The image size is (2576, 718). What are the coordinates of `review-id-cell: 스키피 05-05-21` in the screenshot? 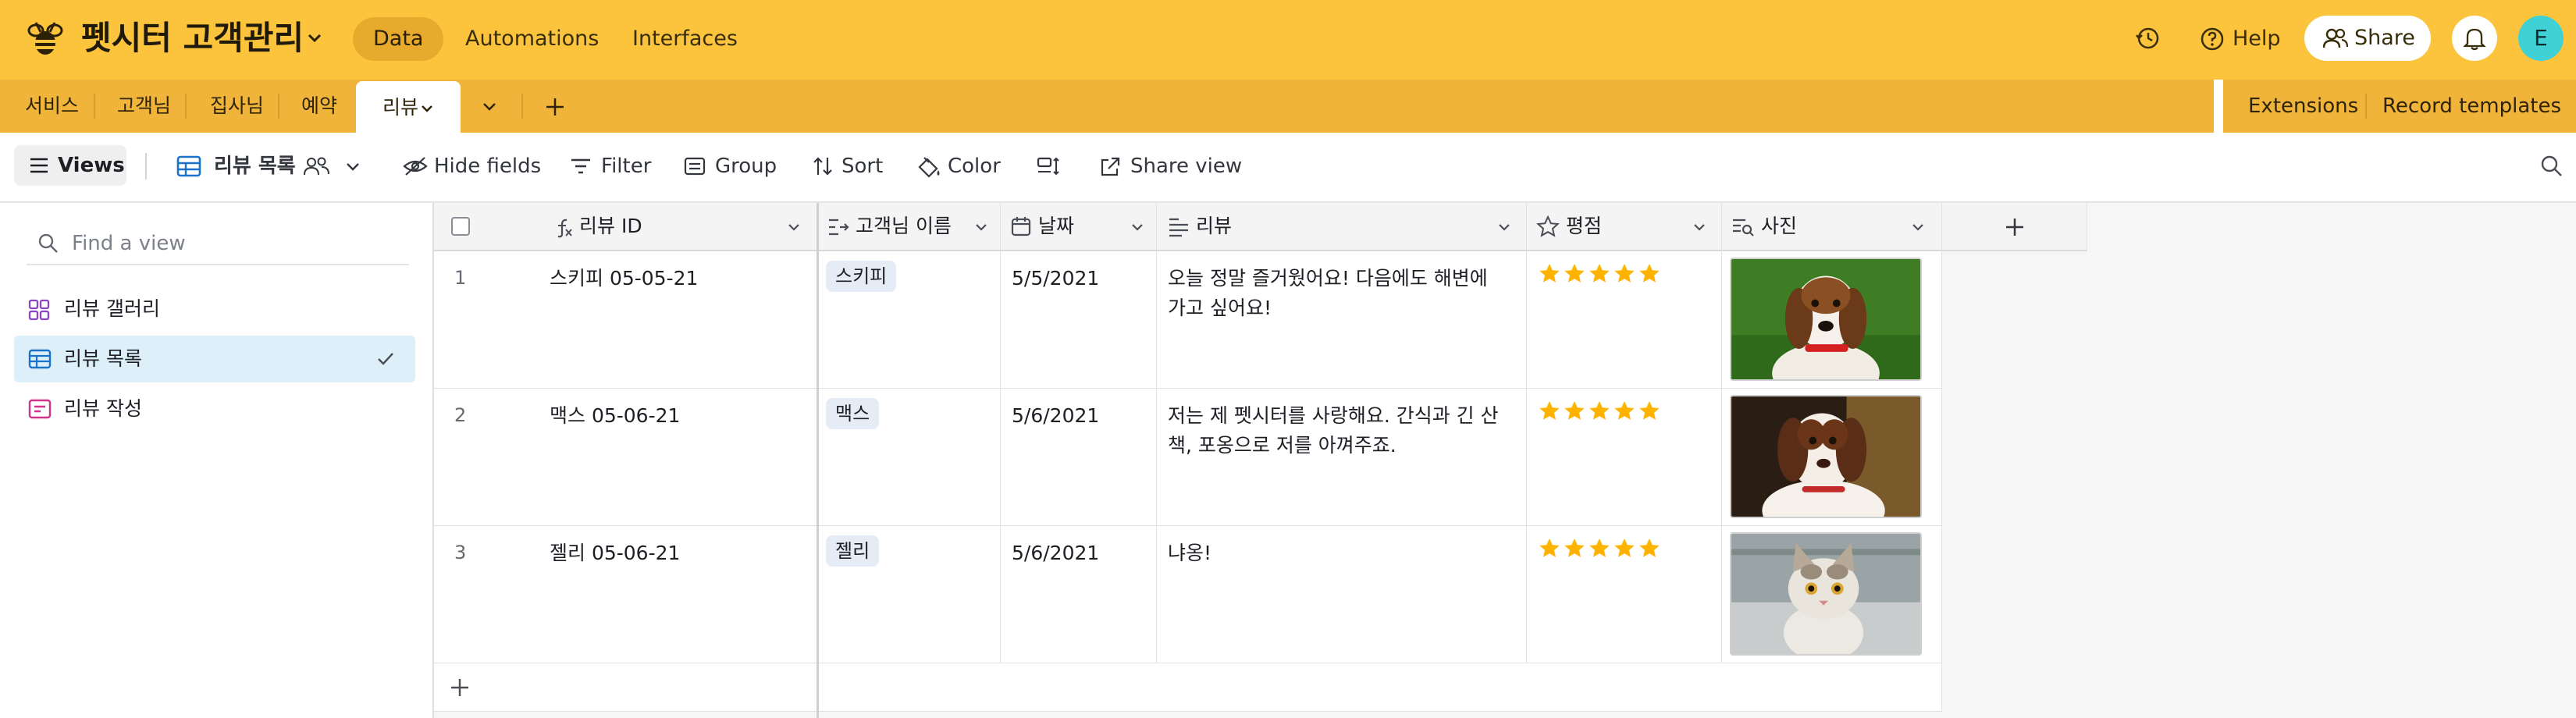 It's located at (624, 278).